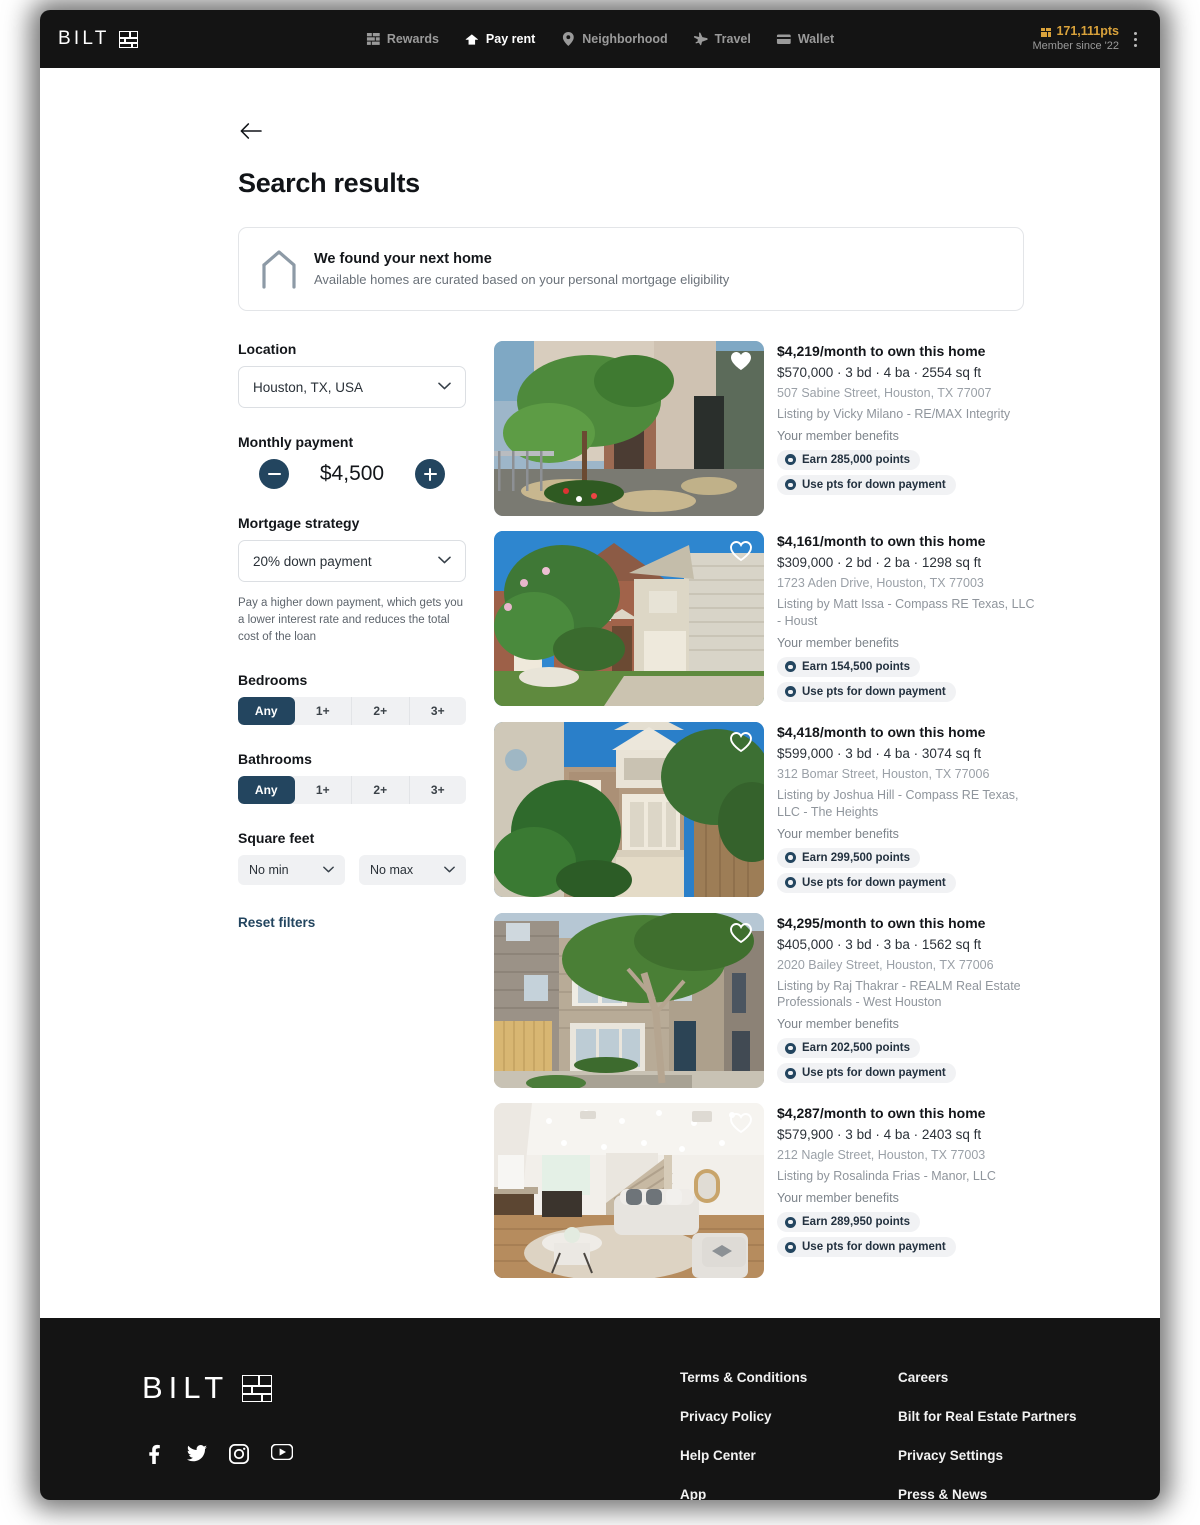  I want to click on nav-item-pay-rent: Pay rent, so click(500, 39).